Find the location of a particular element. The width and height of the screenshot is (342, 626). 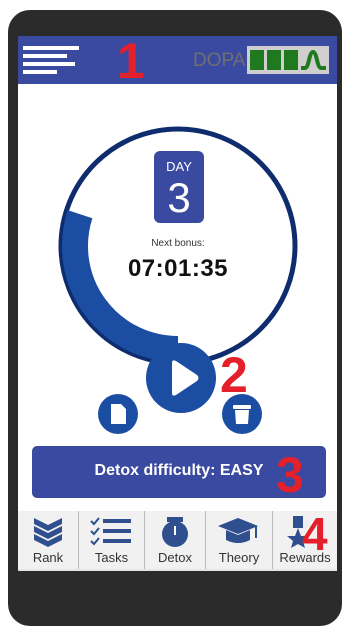

tab-rank: Rank is located at coordinates (48, 540).